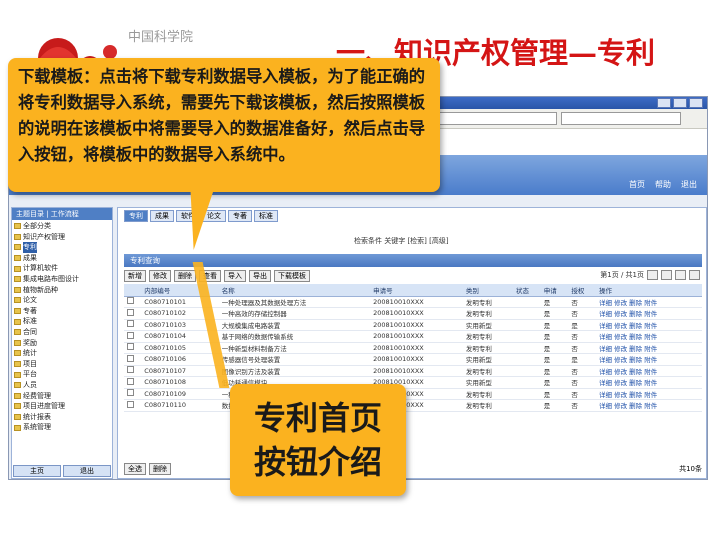 This screenshot has height=540, width=720. What do you see at coordinates (689, 184) in the screenshot?
I see `logout-link: 退出` at bounding box center [689, 184].